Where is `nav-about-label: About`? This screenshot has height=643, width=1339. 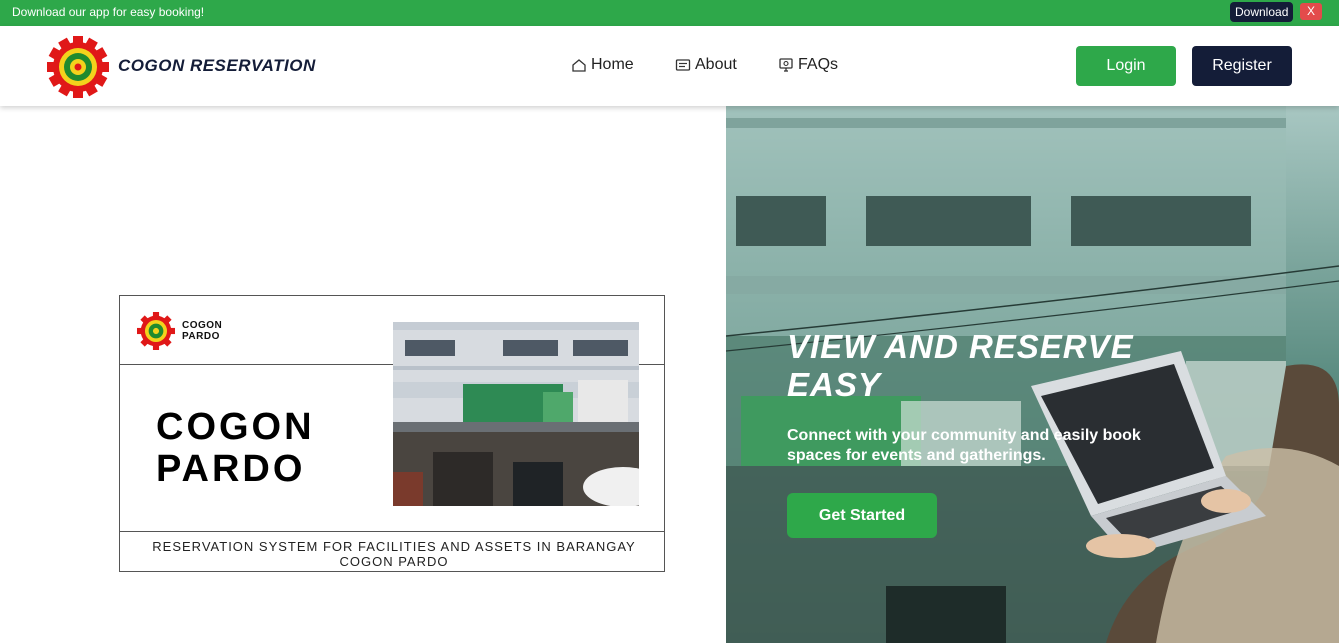
nav-about-label: About is located at coordinates (716, 64).